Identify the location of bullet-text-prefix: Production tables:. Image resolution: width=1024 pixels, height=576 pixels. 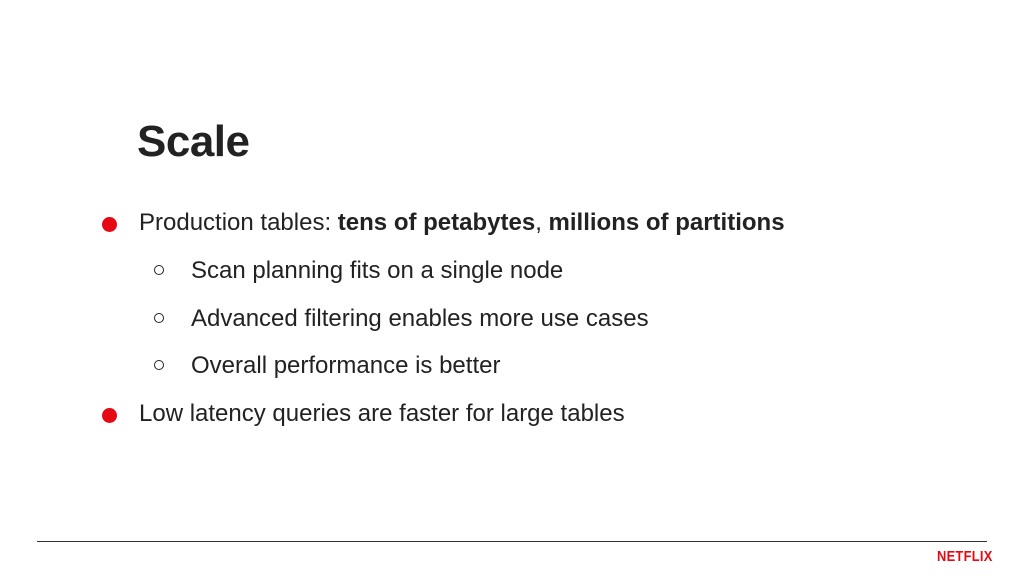
(238, 222).